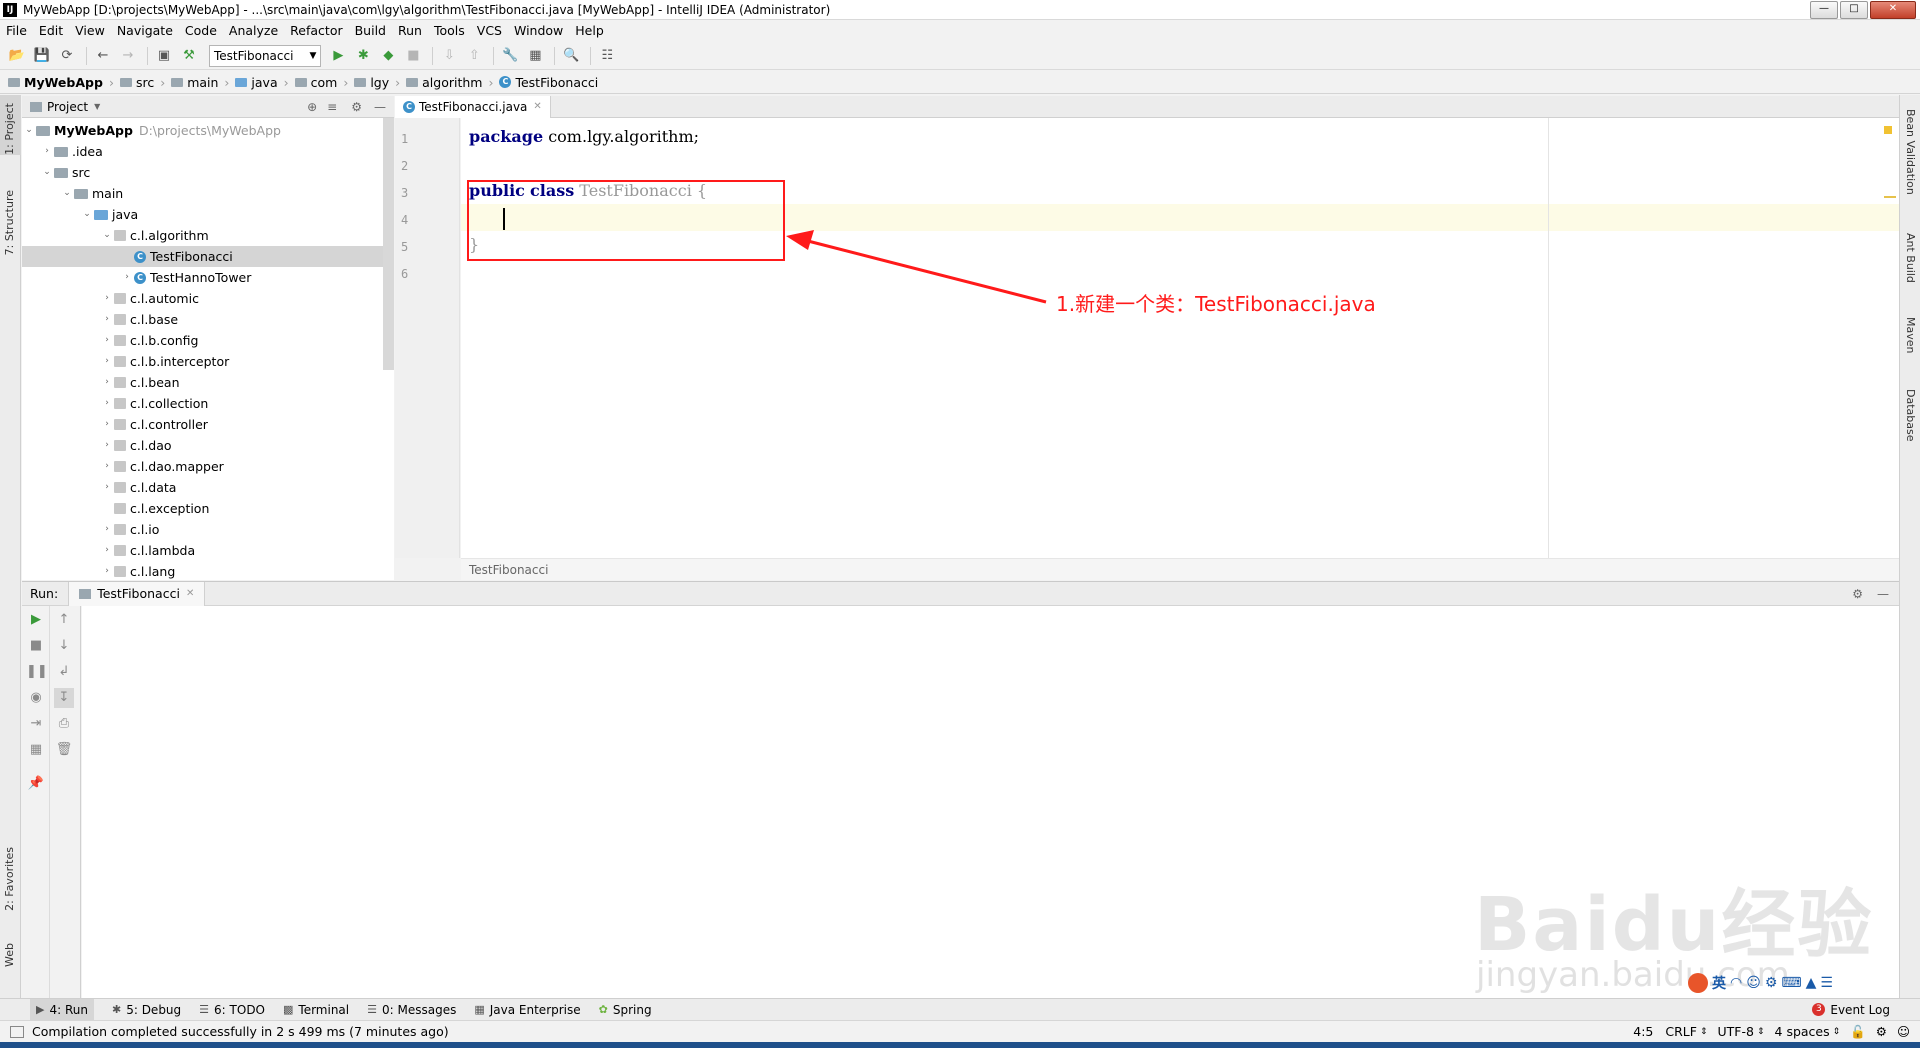 The image size is (1920, 1048). I want to click on warning-stripe, so click(1890, 197).